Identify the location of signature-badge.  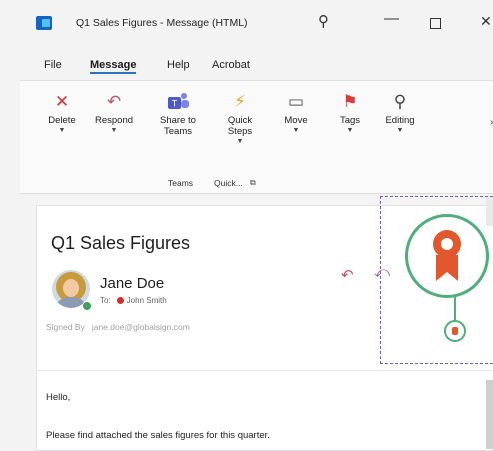
(447, 256).